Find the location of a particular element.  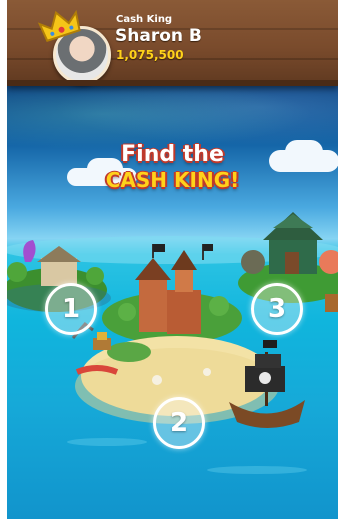

title-line-1: Find the is located at coordinates (172, 154).